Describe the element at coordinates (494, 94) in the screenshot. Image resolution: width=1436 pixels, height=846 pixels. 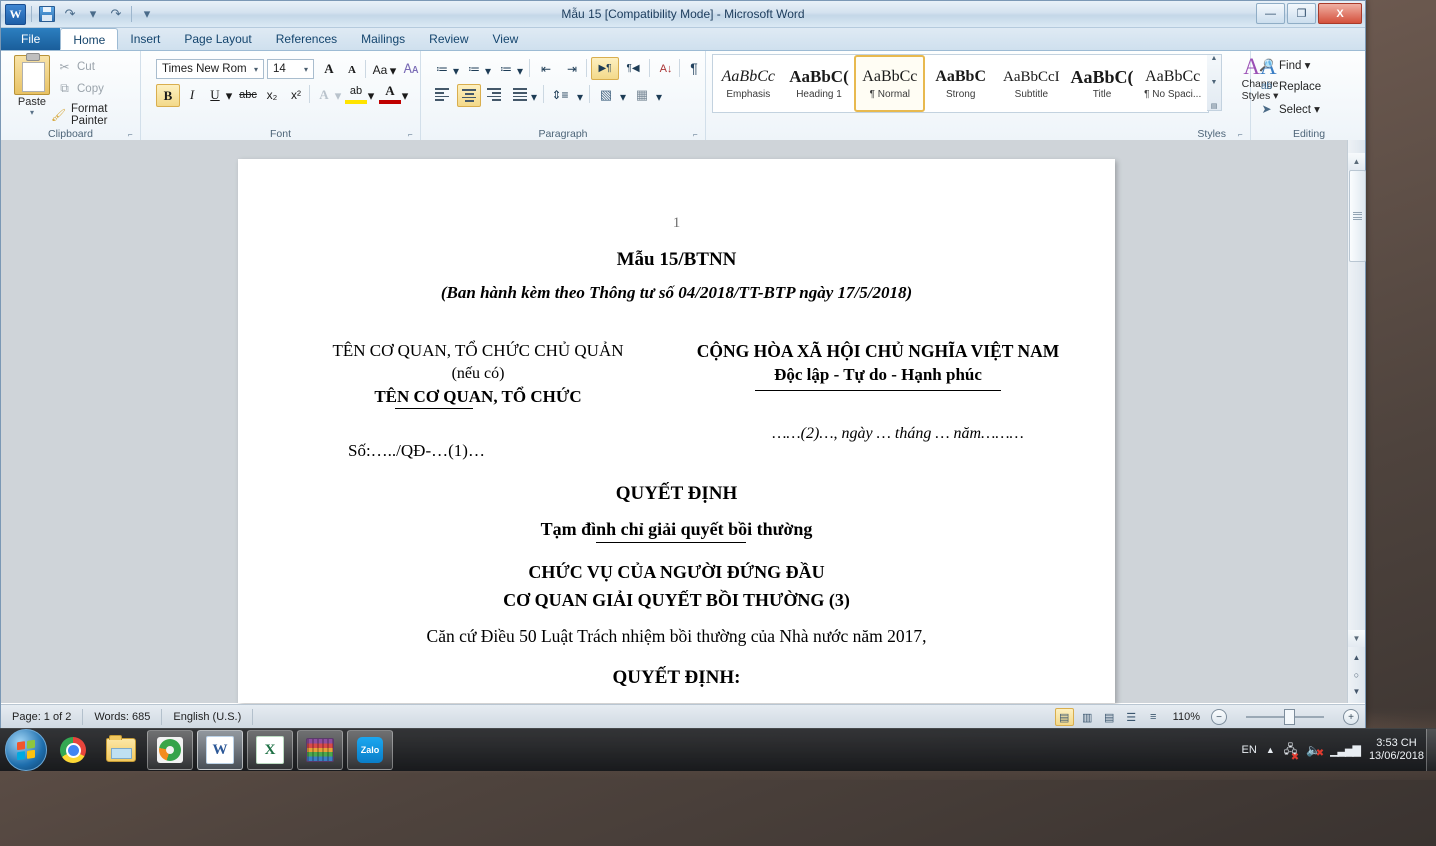
I see `align-right-button` at that location.